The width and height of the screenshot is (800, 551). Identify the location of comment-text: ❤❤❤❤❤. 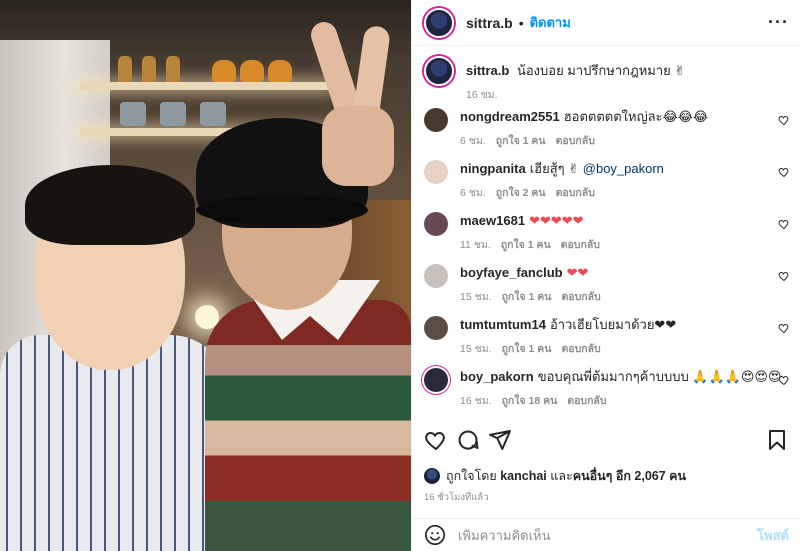
(556, 220).